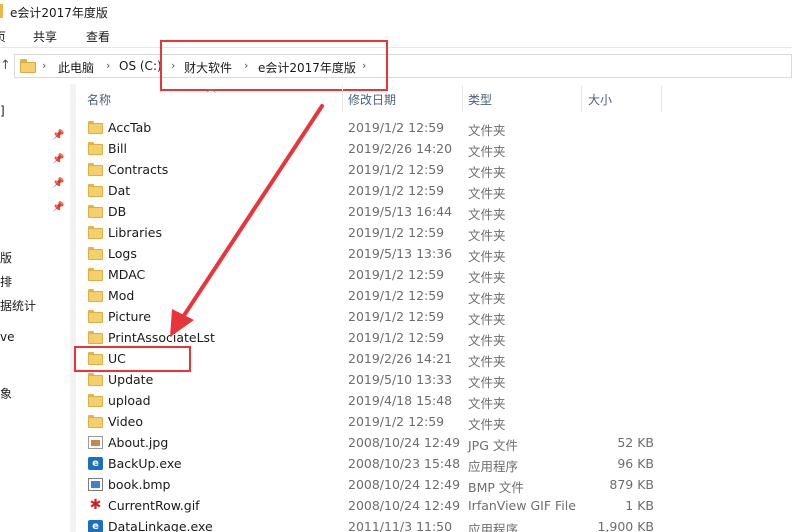 The image size is (792, 532). Describe the element at coordinates (98, 36) in the screenshot. I see `tab-view: 查看` at that location.